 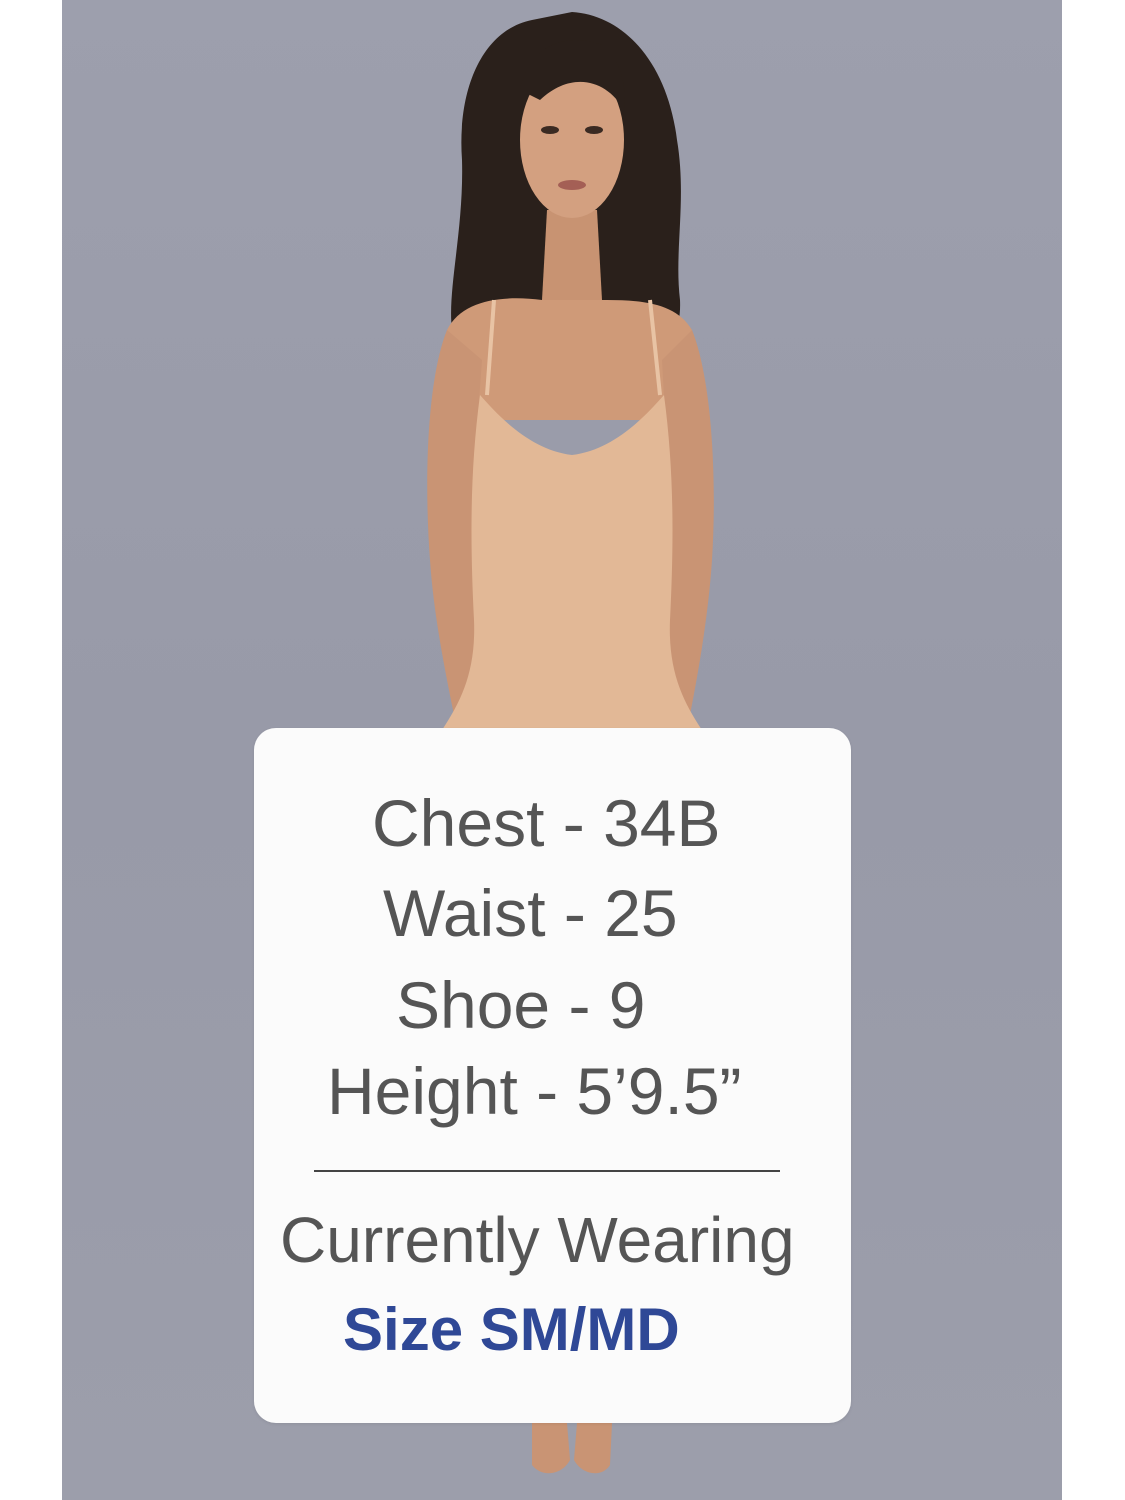 What do you see at coordinates (547, 1171) in the screenshot?
I see `divider` at bounding box center [547, 1171].